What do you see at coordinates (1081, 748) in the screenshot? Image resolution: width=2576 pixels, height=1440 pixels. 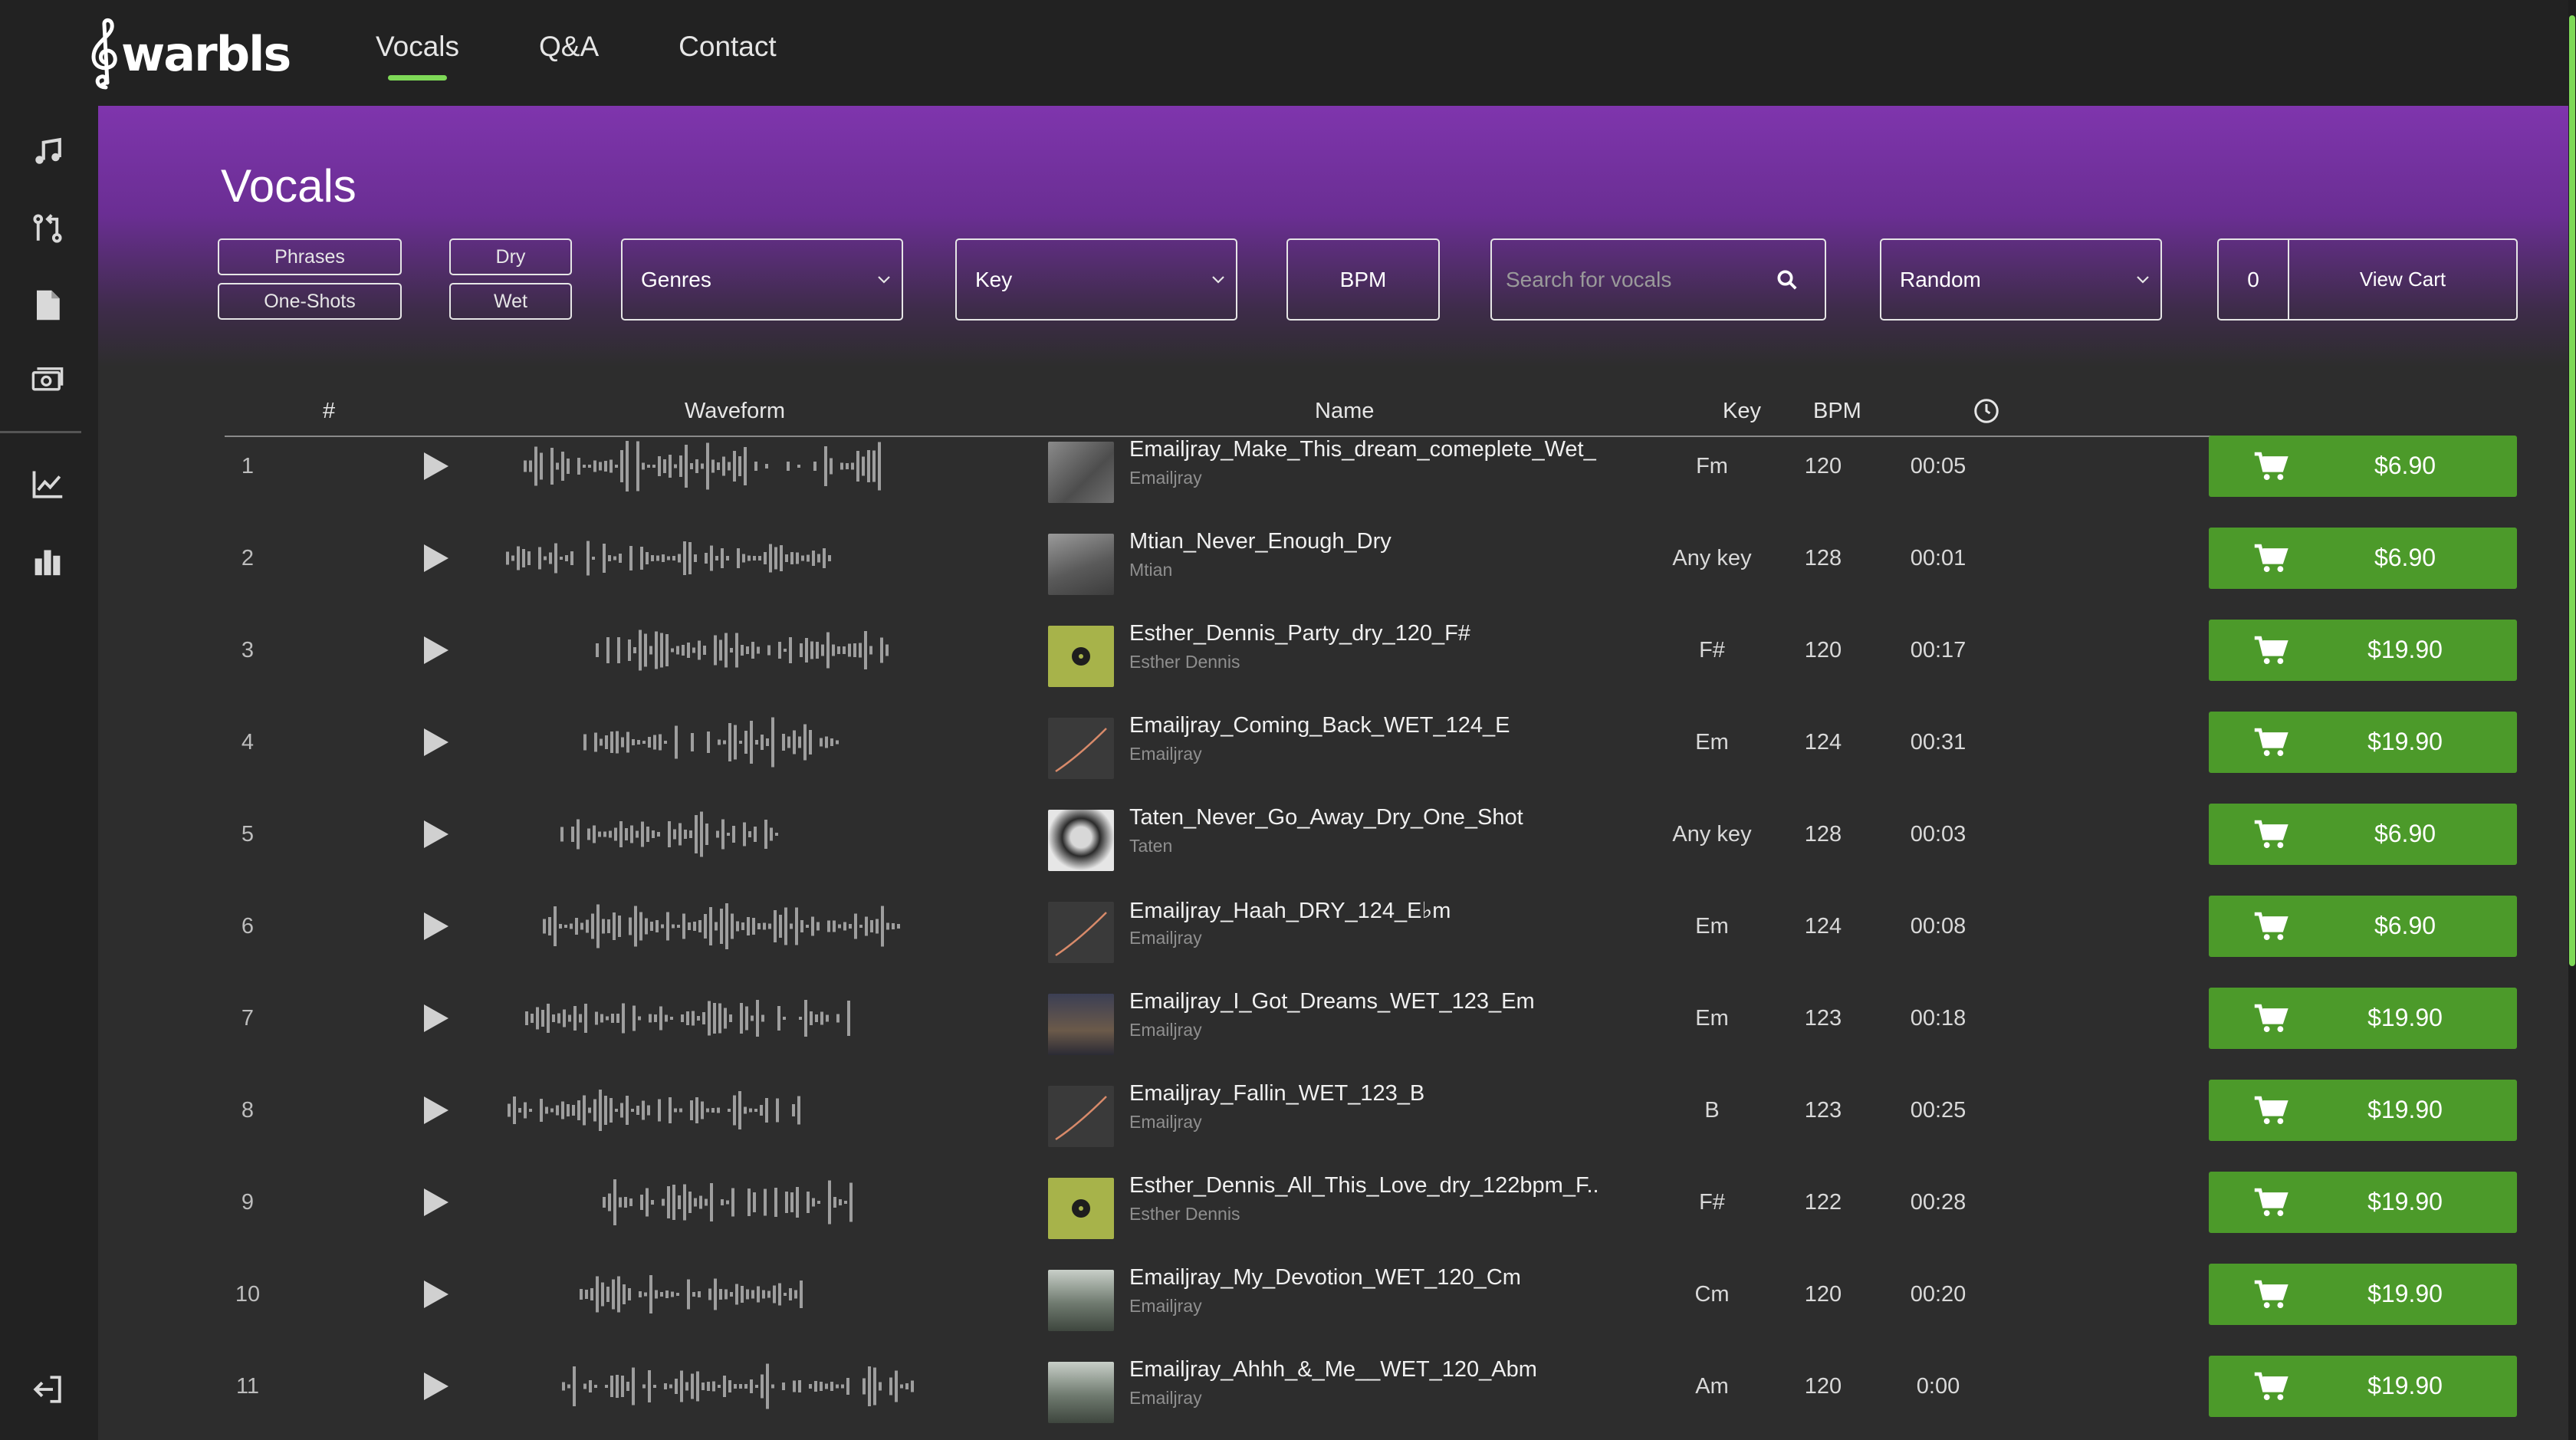 I see `track-cover` at bounding box center [1081, 748].